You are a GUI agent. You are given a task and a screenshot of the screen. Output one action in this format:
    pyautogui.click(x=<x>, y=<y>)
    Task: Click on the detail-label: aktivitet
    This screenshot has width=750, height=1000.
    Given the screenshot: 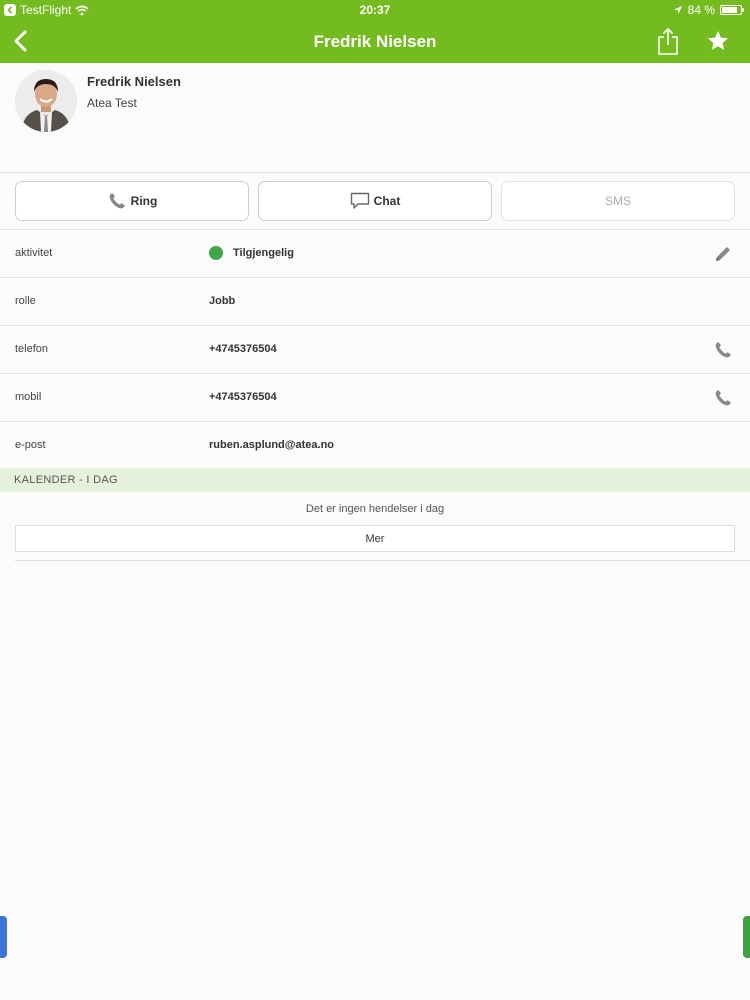 What is the action you would take?
    pyautogui.click(x=34, y=253)
    